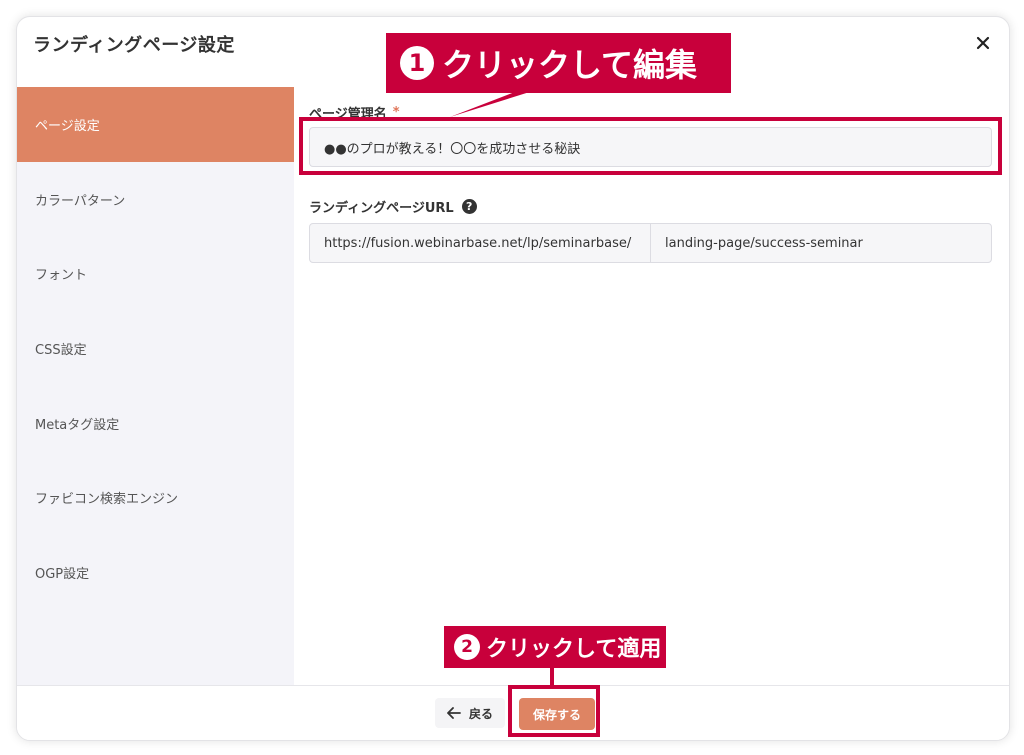 This screenshot has height=755, width=1024. What do you see at coordinates (480, 713) in the screenshot?
I see `back-button-label: 戻る` at bounding box center [480, 713].